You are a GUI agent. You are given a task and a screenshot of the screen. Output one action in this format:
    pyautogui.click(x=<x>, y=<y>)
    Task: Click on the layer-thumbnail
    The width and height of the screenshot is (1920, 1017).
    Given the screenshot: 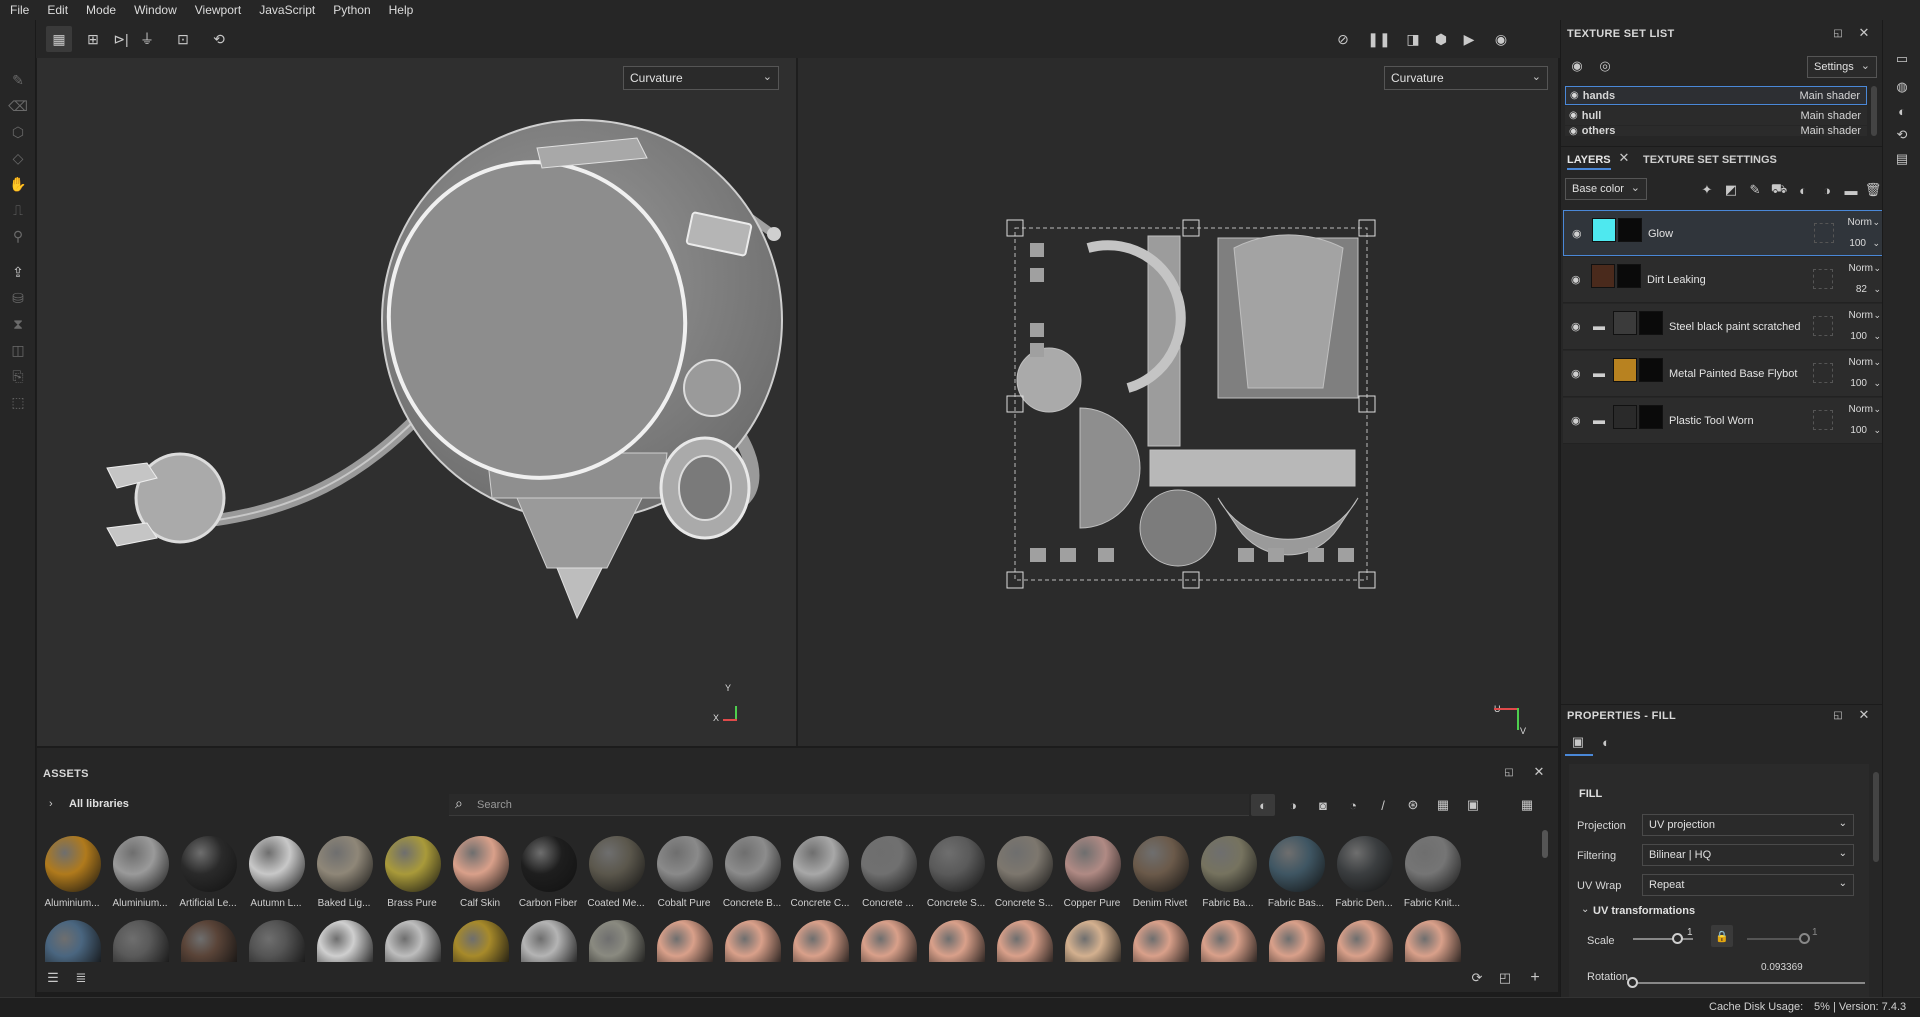 What is the action you would take?
    pyautogui.click(x=1604, y=230)
    